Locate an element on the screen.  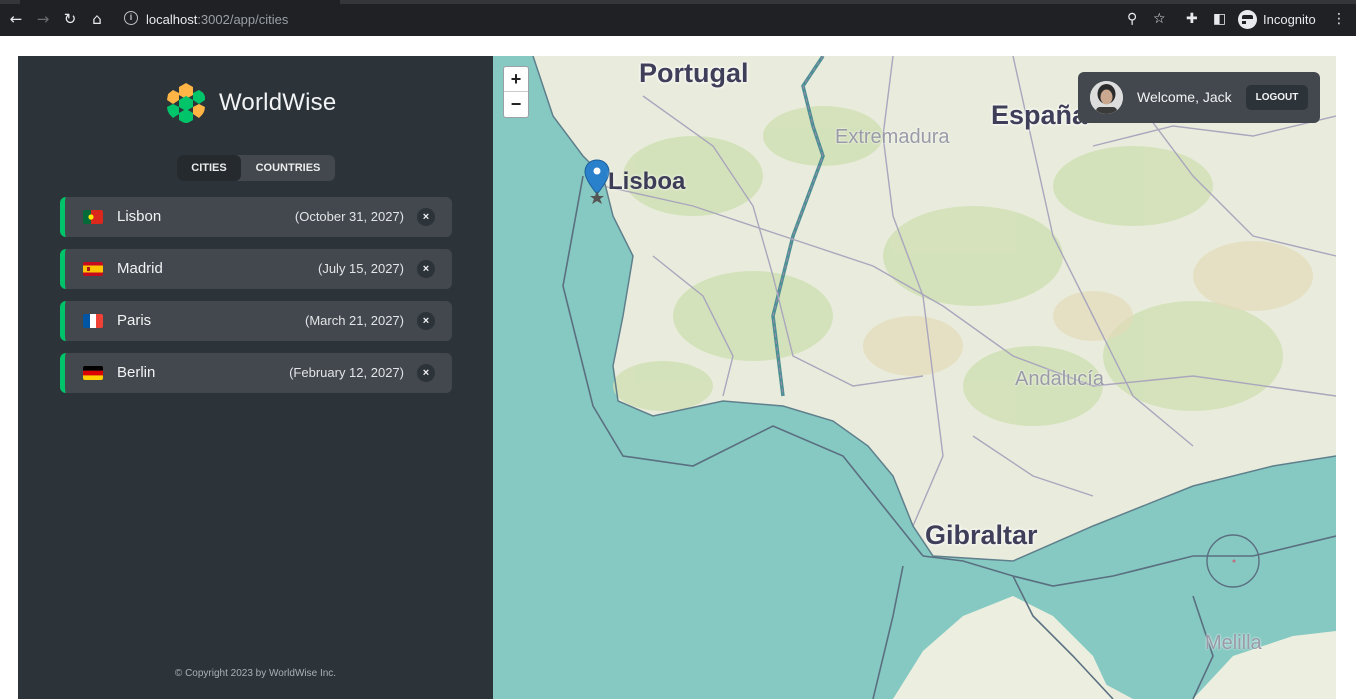
avatar is located at coordinates (1106, 97).